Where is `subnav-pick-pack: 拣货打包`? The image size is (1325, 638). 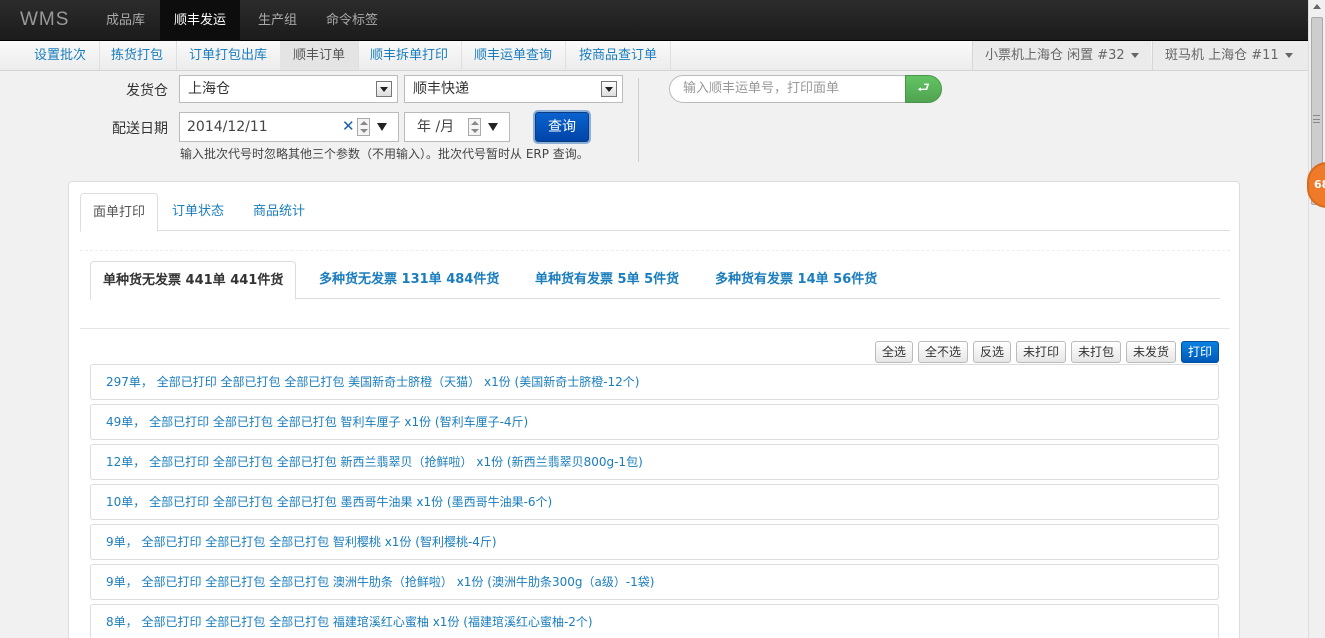 subnav-pick-pack: 拣货打包 is located at coordinates (138, 55).